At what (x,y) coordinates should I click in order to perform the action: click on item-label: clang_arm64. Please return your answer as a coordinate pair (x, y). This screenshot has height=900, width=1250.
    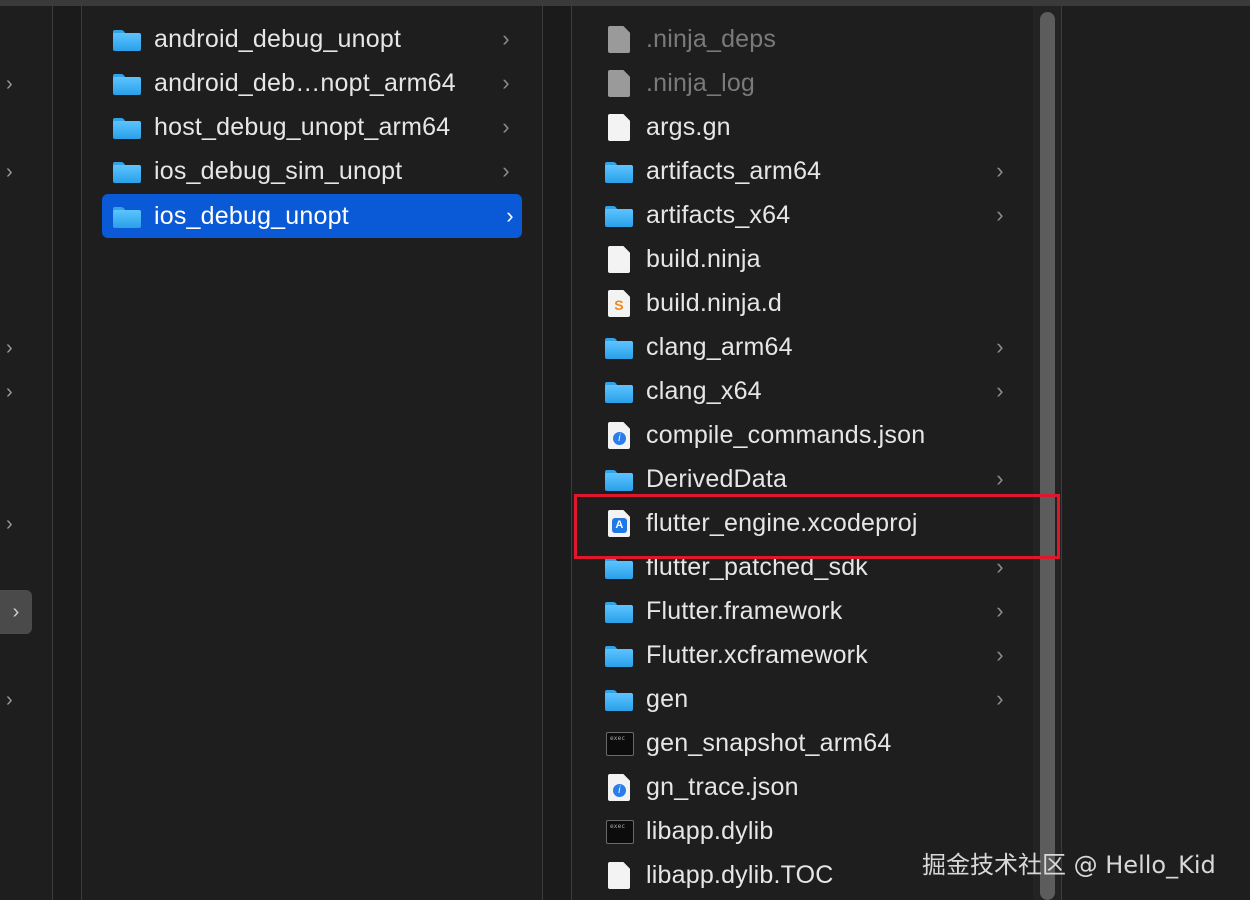
    Looking at the image, I should click on (719, 346).